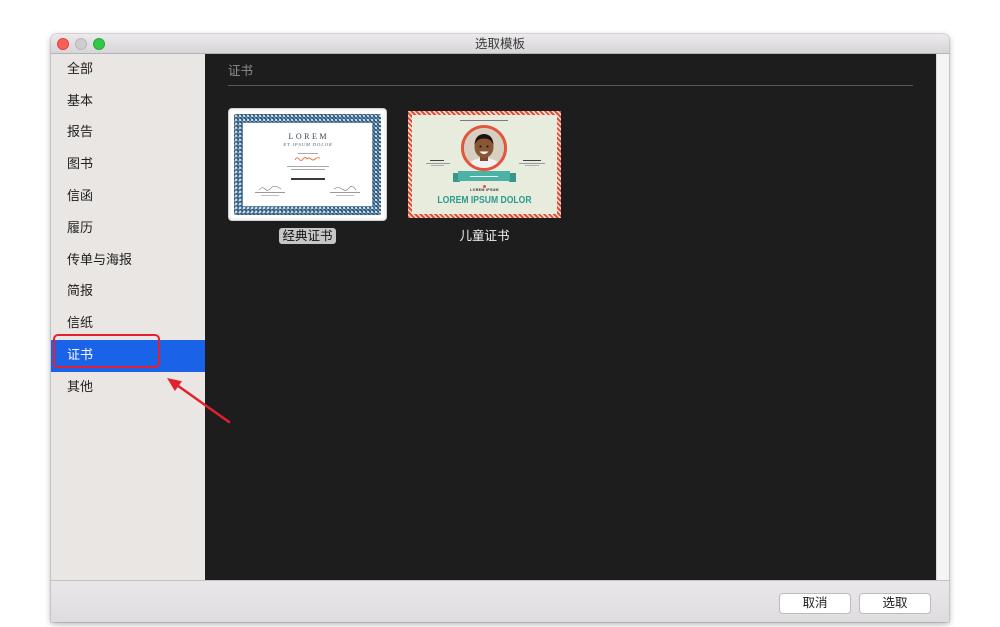  What do you see at coordinates (128, 293) in the screenshot?
I see `sidebar-item-newsletters: 简报` at bounding box center [128, 293].